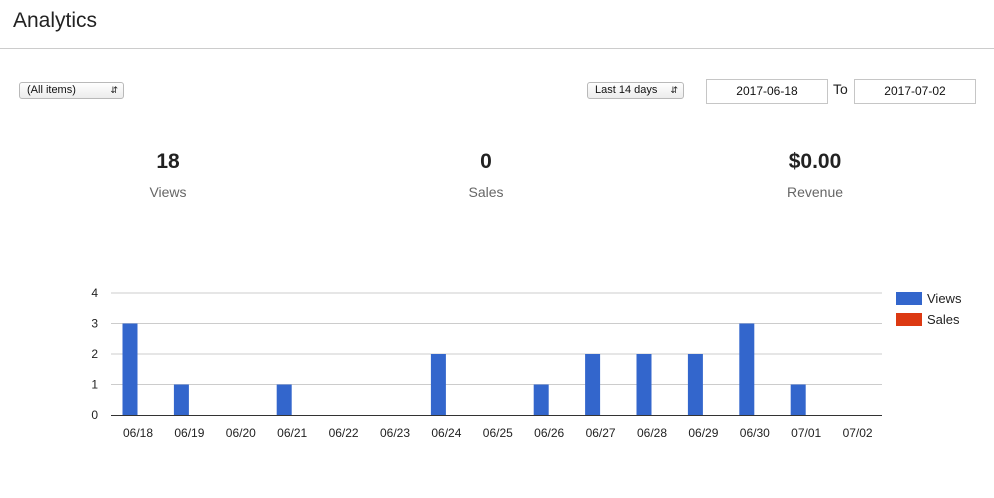 The width and height of the screenshot is (994, 498). Describe the element at coordinates (94, 293) in the screenshot. I see `y-tick-label: 4` at that location.